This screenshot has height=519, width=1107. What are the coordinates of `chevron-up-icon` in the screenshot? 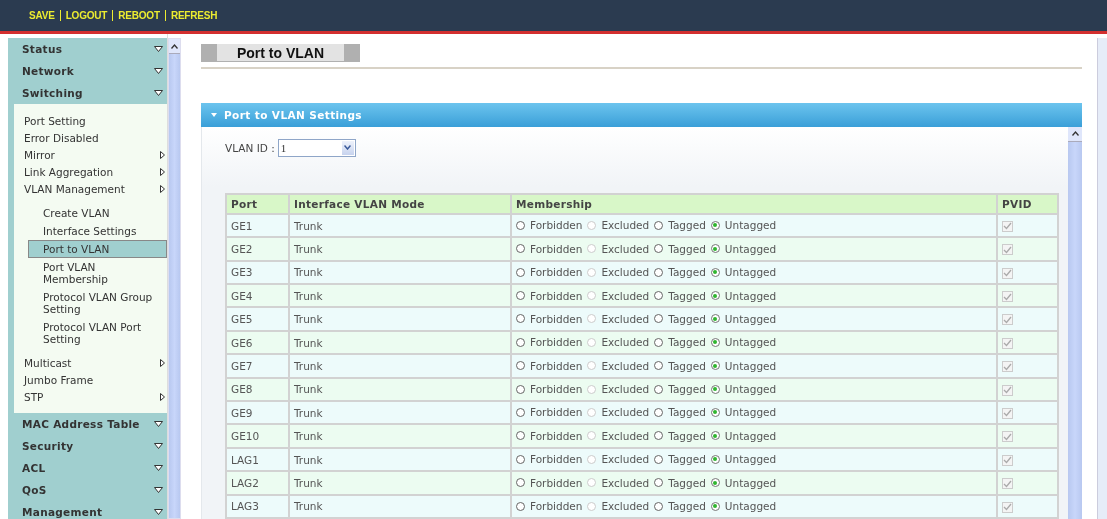 It's located at (1075, 134).